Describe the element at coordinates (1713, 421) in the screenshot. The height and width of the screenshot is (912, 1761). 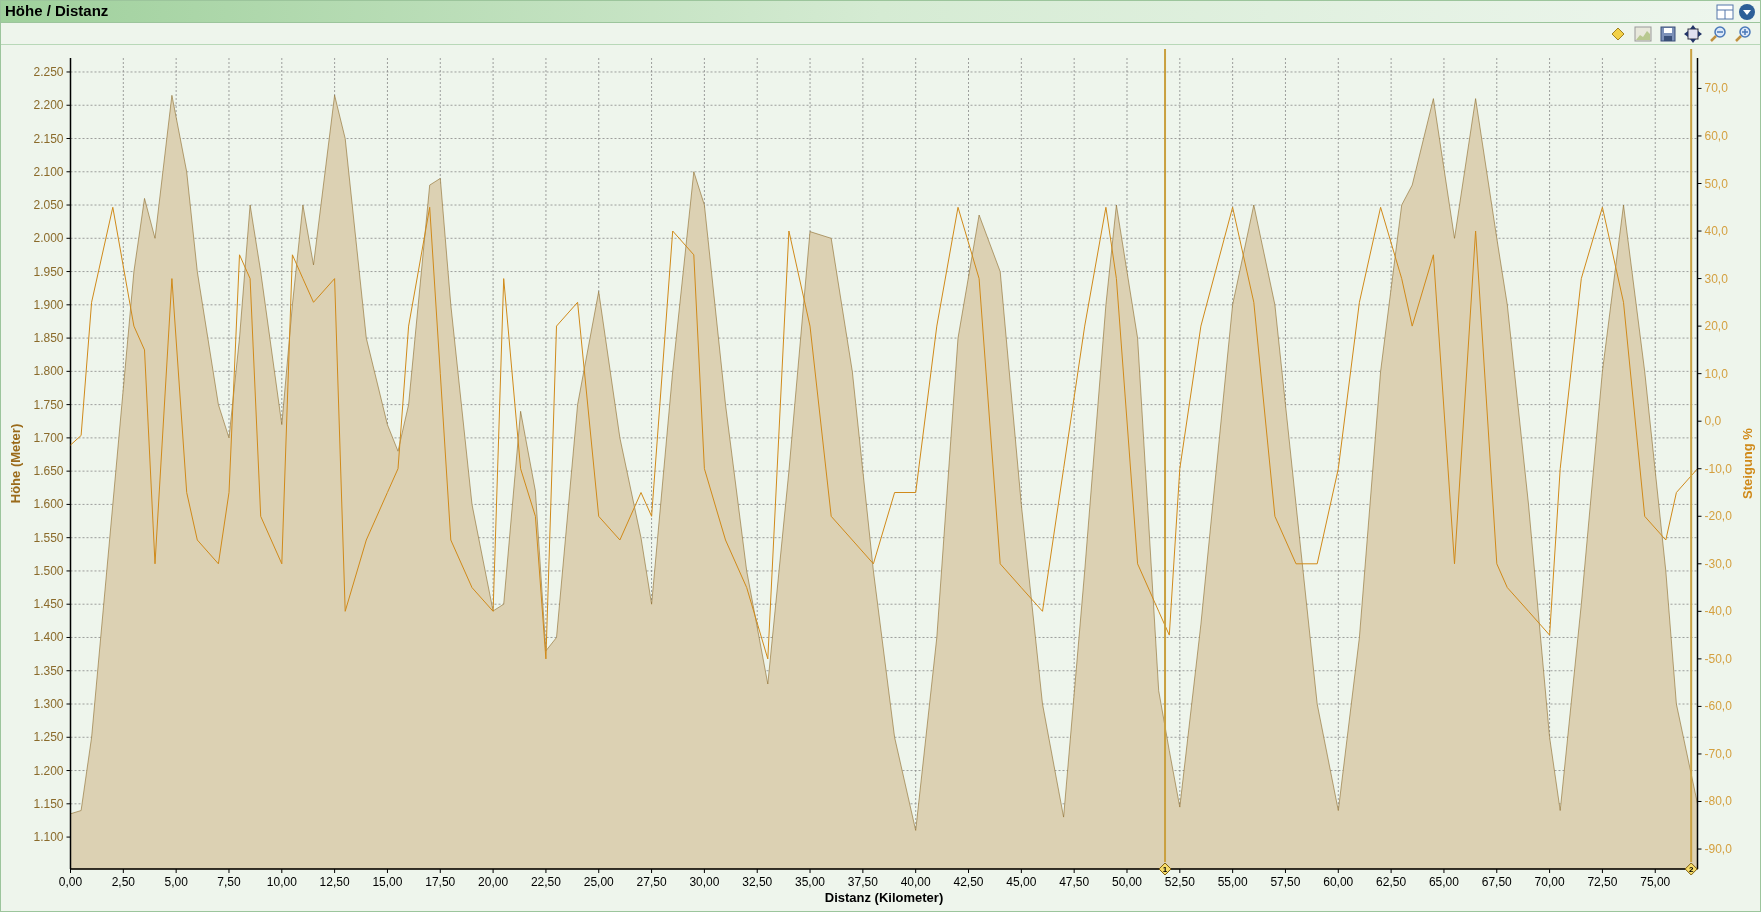
I see `axis-tick-label: 0,0` at that location.